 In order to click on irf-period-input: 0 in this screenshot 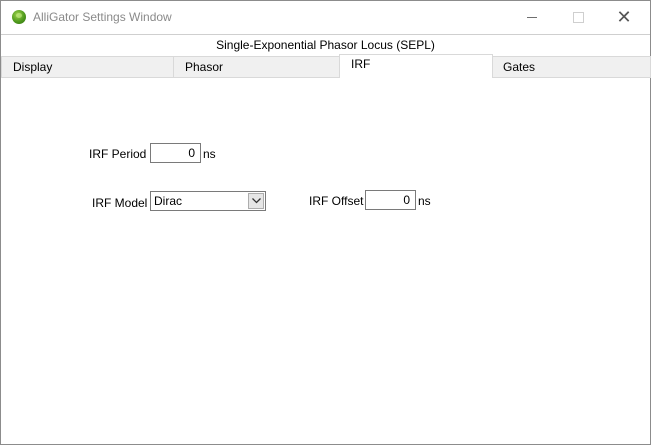, I will do `click(175, 153)`.